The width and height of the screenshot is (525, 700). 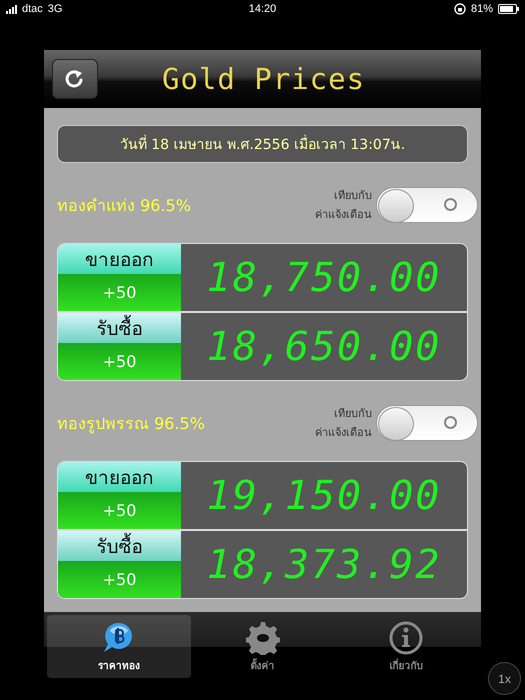 What do you see at coordinates (324, 565) in the screenshot?
I see `price-value: 18,373.92` at bounding box center [324, 565].